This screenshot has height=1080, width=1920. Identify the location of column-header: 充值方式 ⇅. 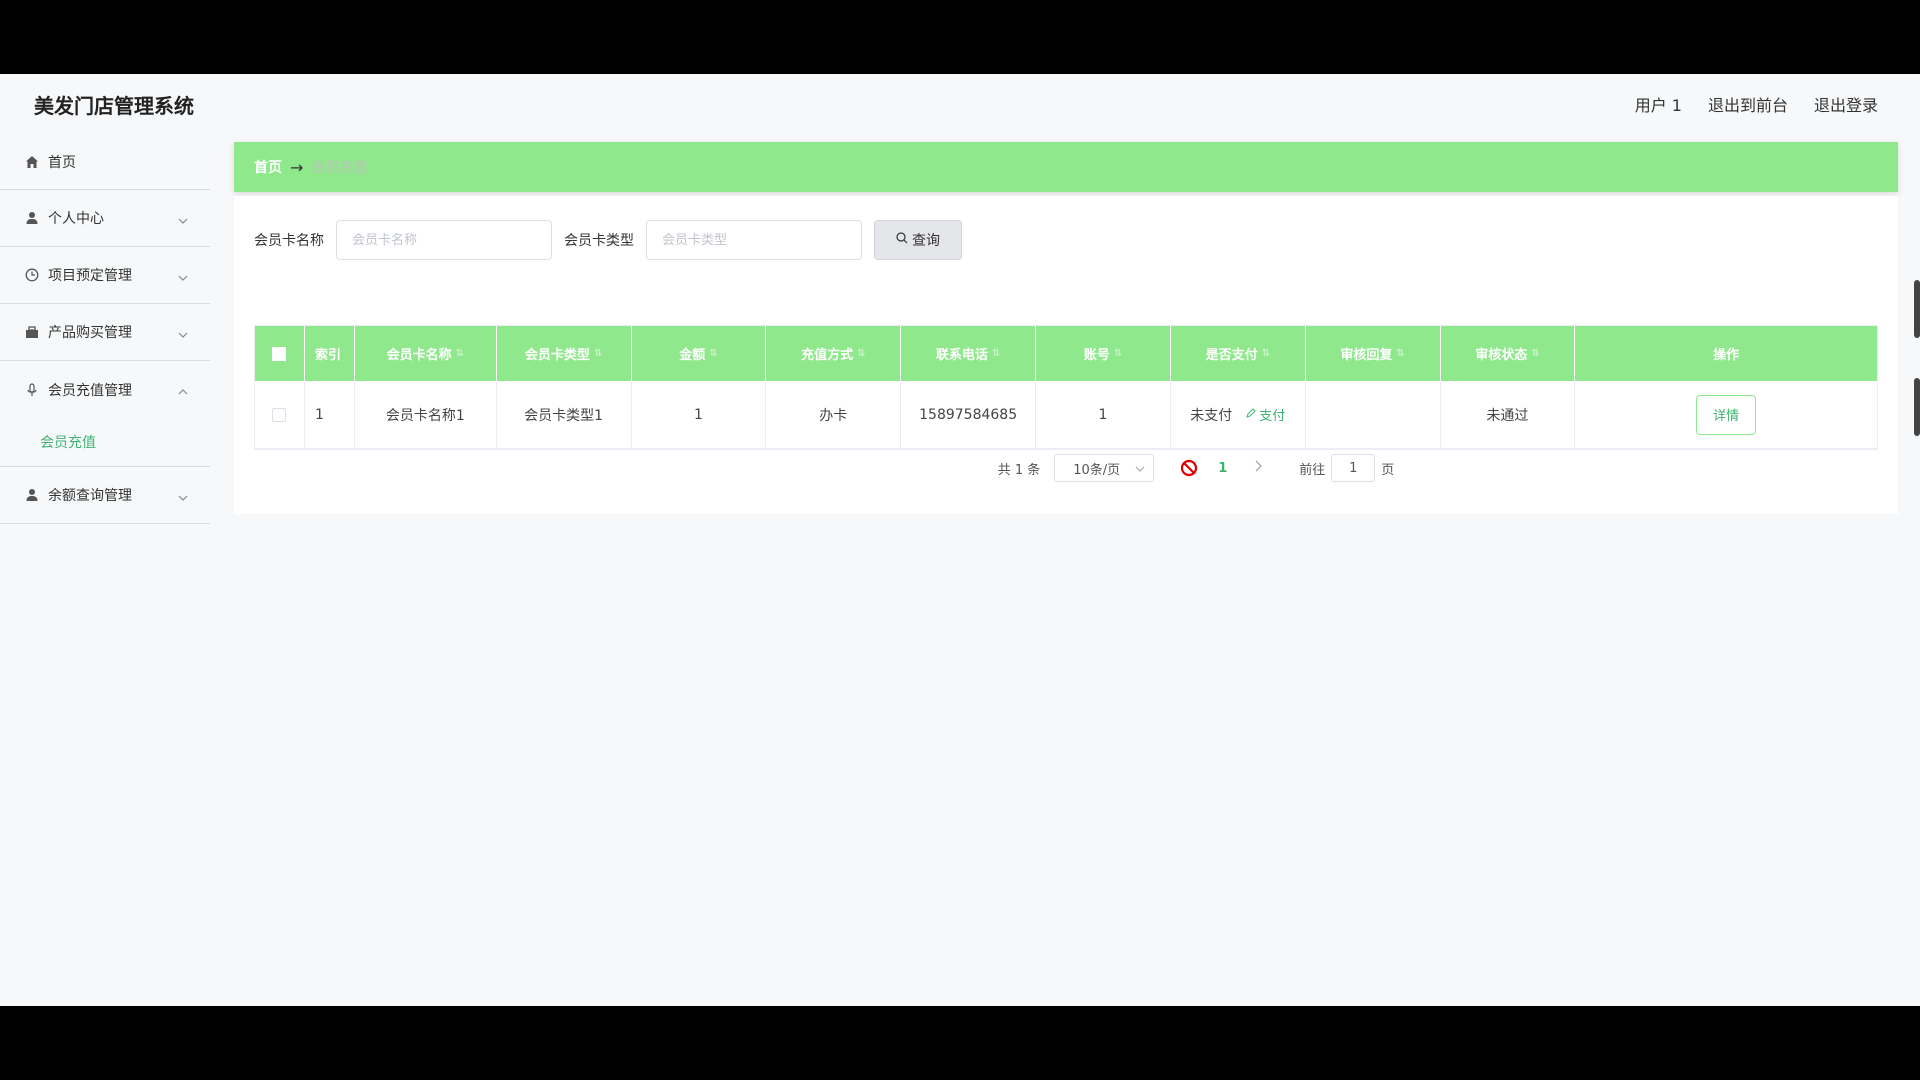
(834, 353).